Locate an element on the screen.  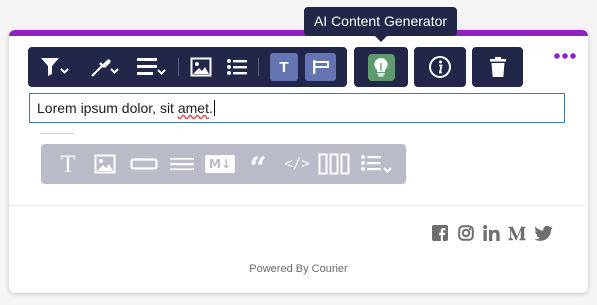
misspelled-word: amet is located at coordinates (193, 108).